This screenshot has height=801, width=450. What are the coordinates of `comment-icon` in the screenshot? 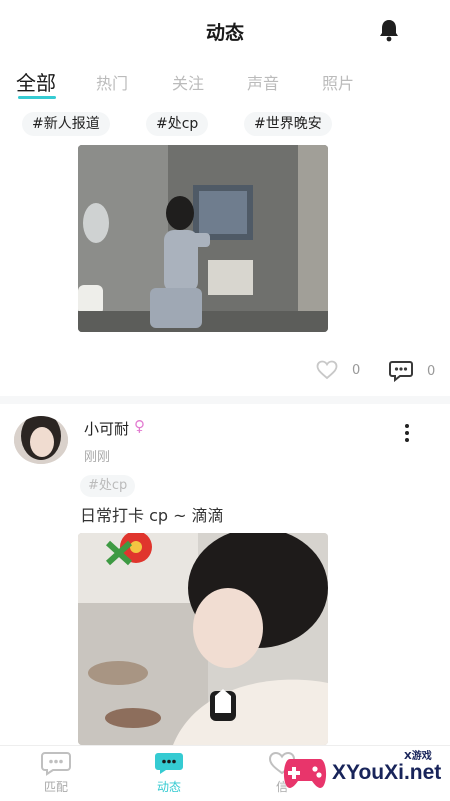 It's located at (401, 371).